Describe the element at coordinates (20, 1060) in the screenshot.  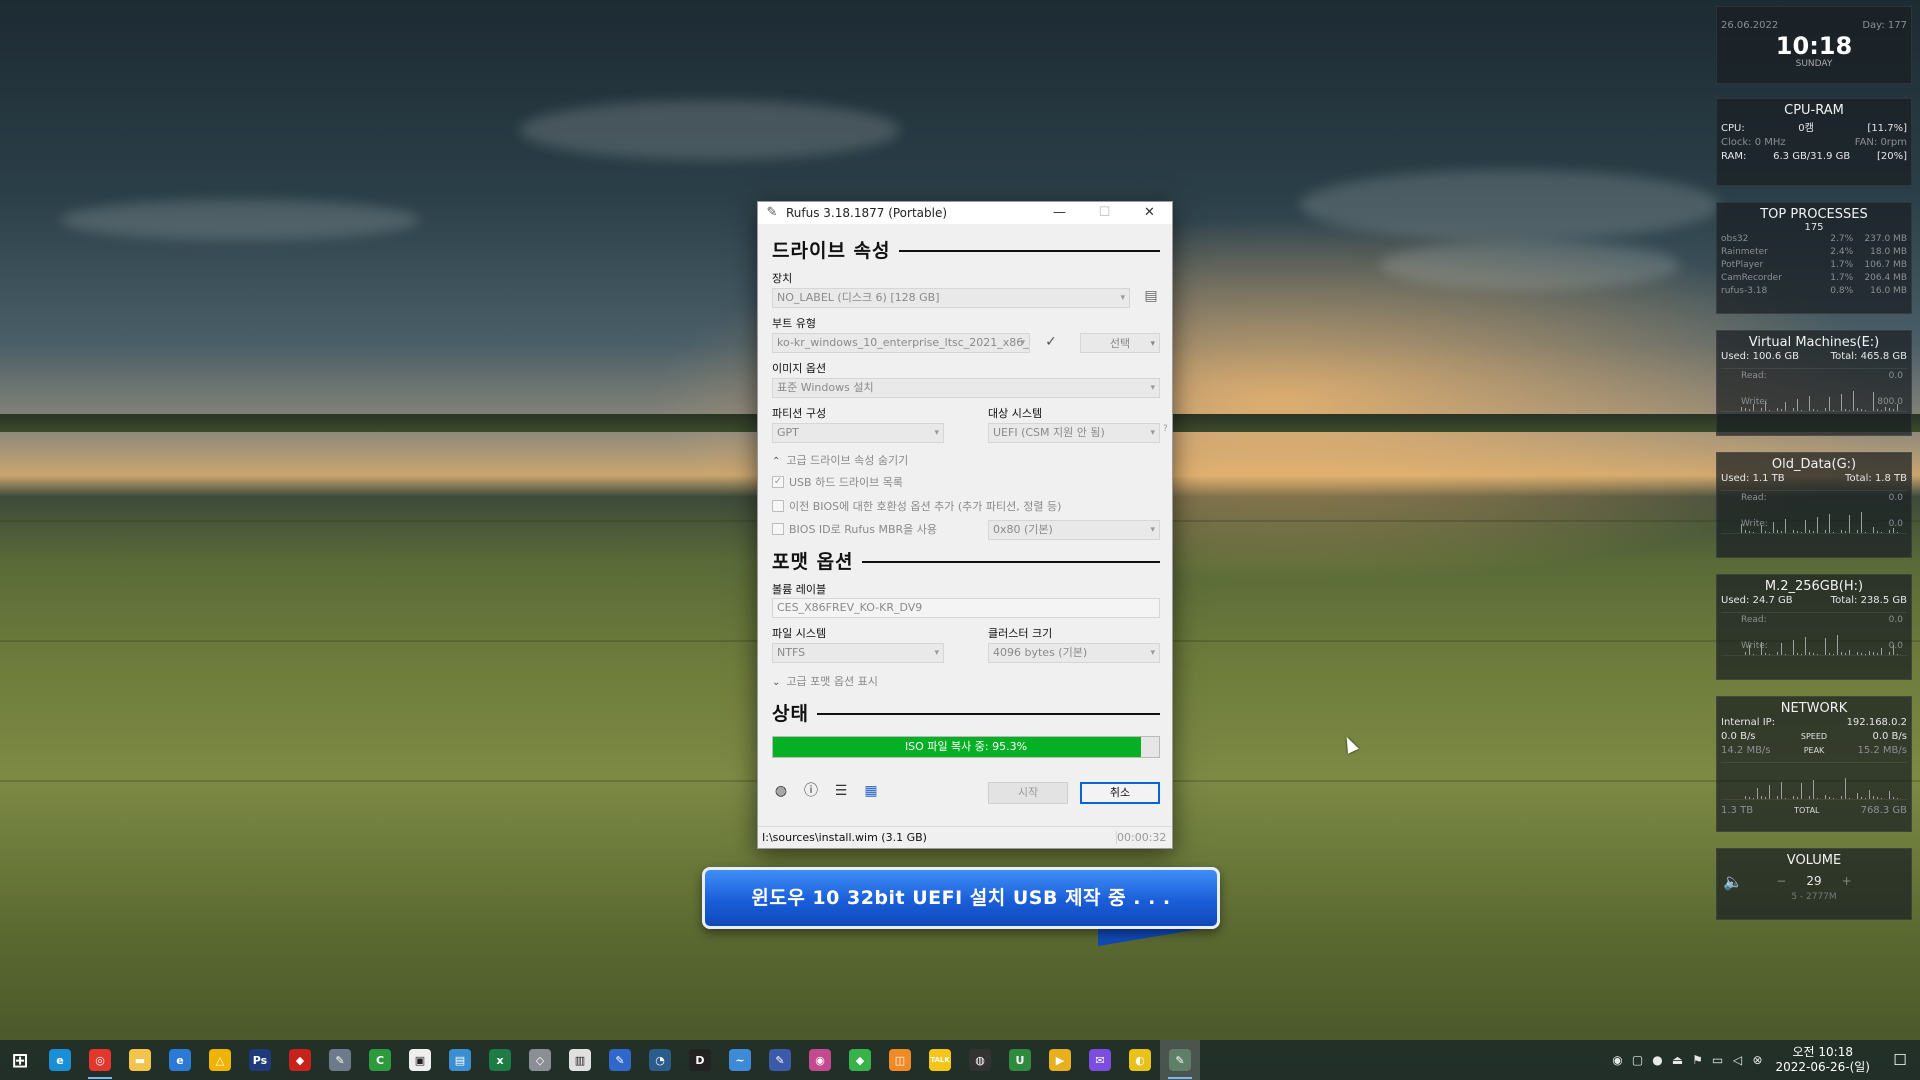
I see `start-taskbar-icon: ⊞` at that location.